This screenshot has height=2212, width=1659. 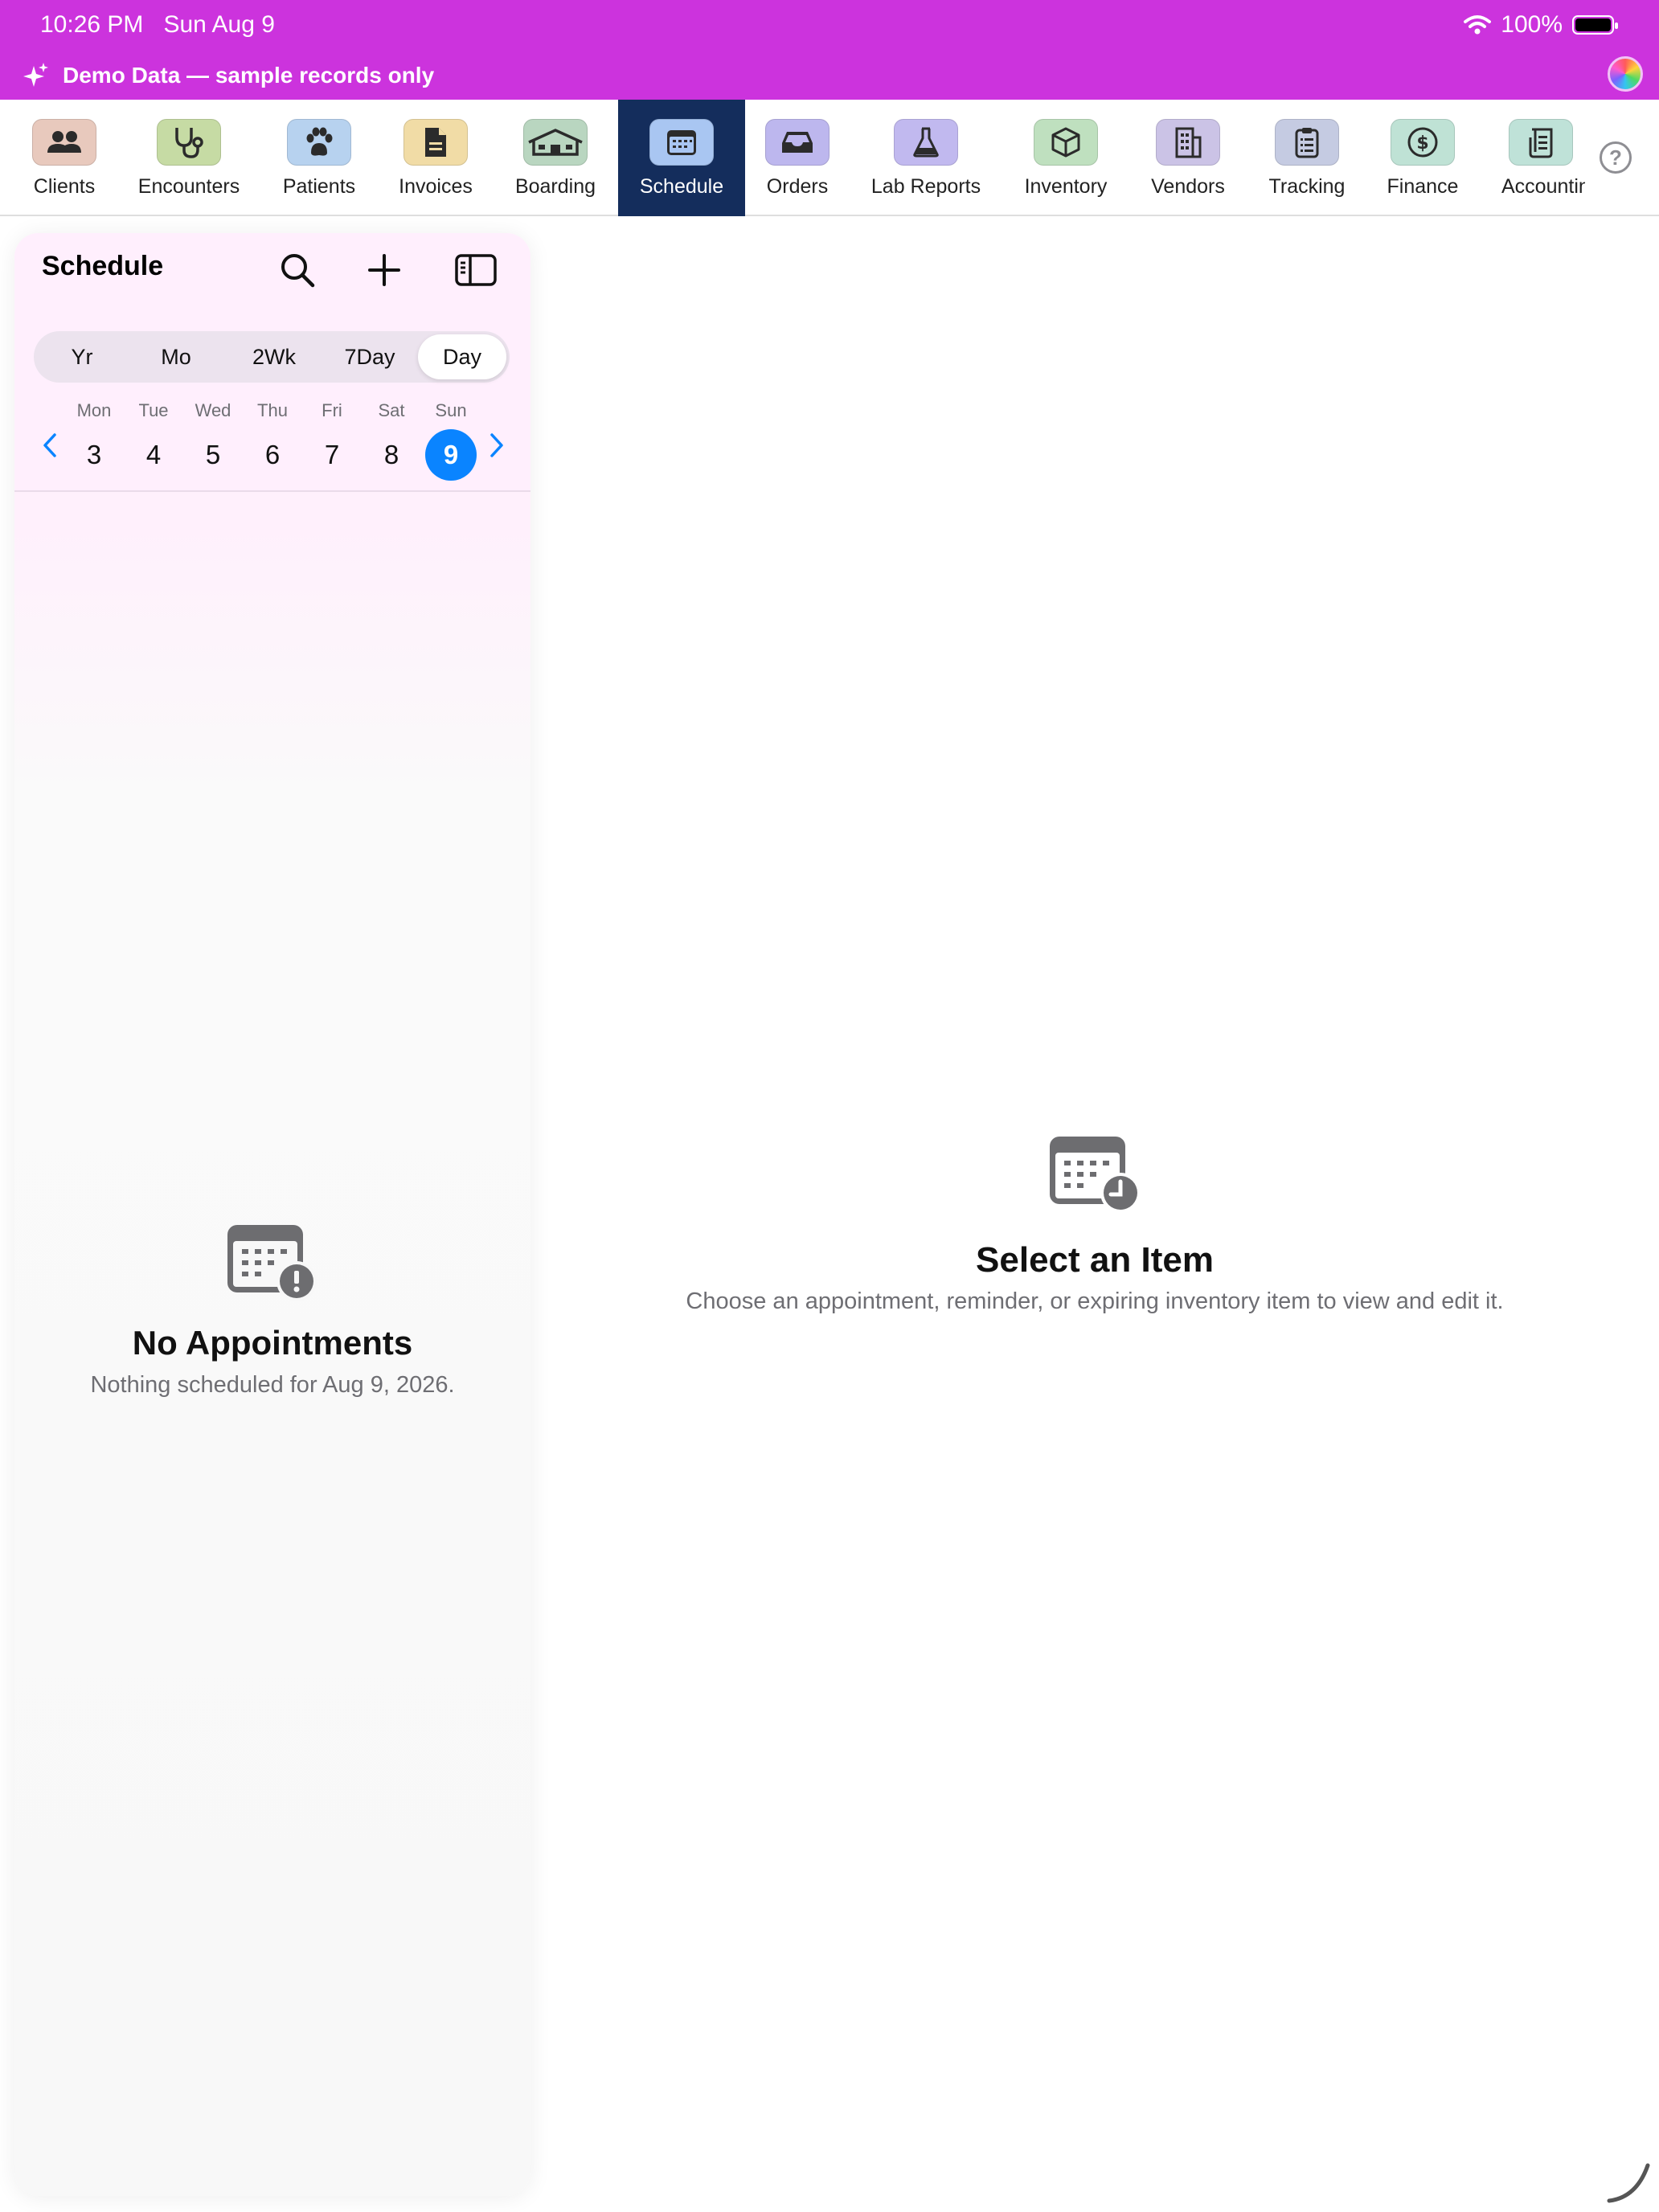 What do you see at coordinates (1478, 25) in the screenshot?
I see `wifi-icon` at bounding box center [1478, 25].